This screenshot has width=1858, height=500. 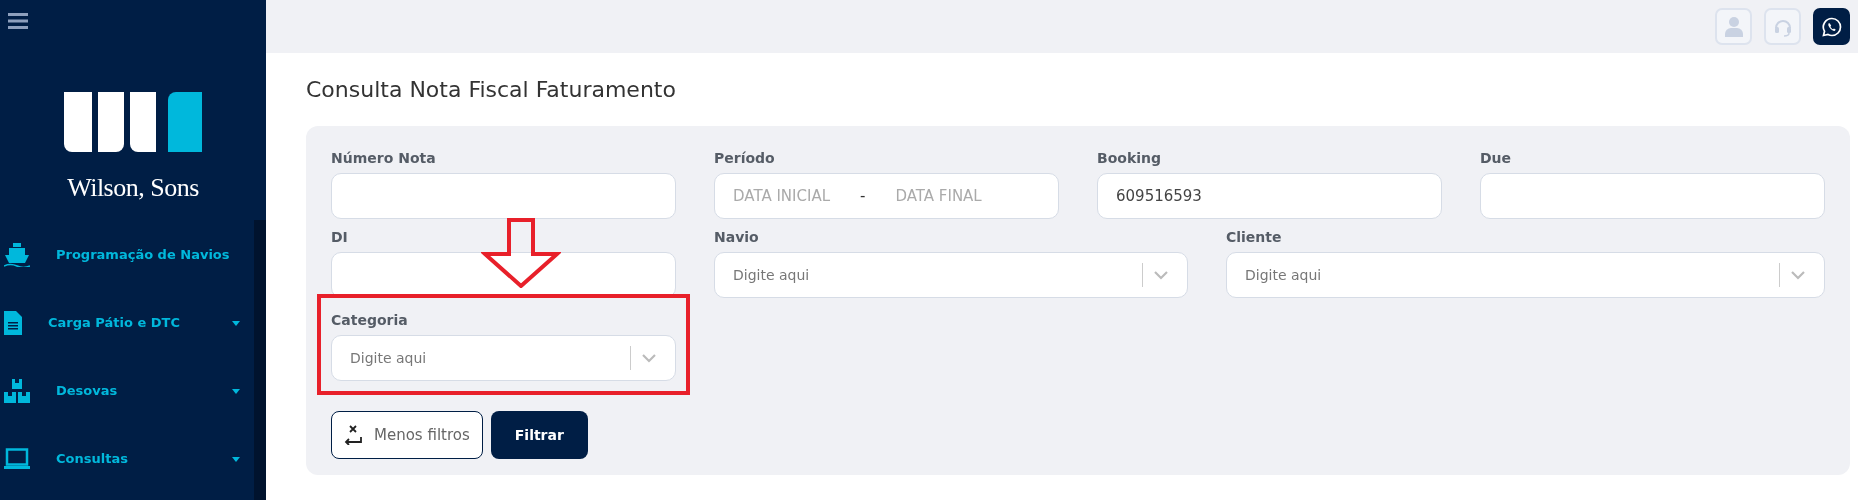 I want to click on chat-phone-icon, so click(x=1831, y=26).